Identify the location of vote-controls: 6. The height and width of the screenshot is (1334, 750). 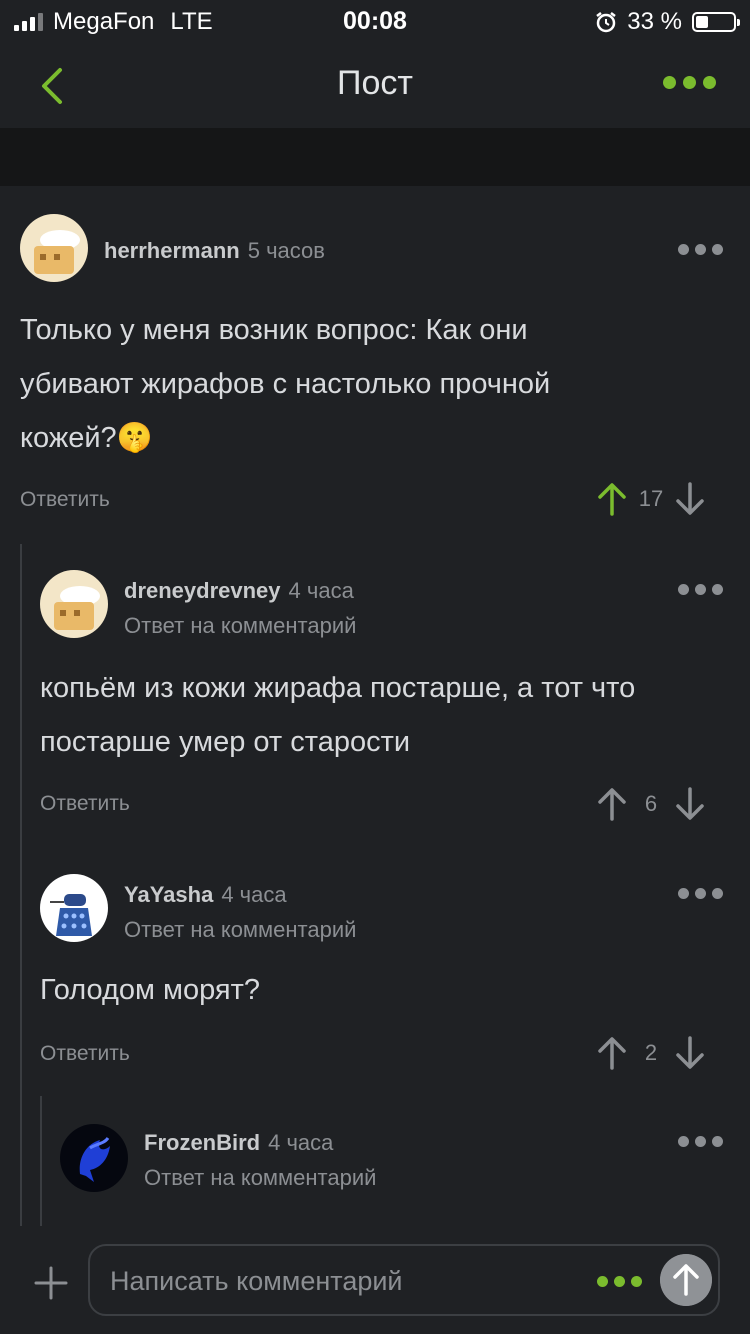
(651, 804).